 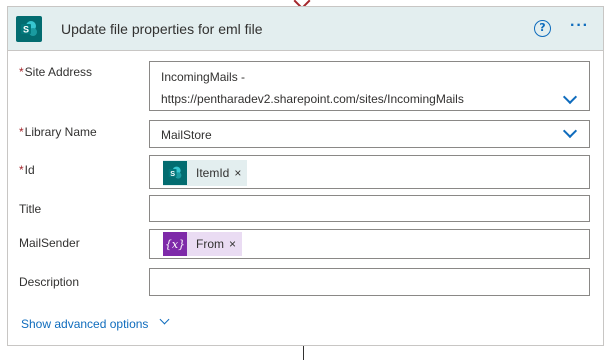 I want to click on from-token-label: From, so click(x=210, y=244).